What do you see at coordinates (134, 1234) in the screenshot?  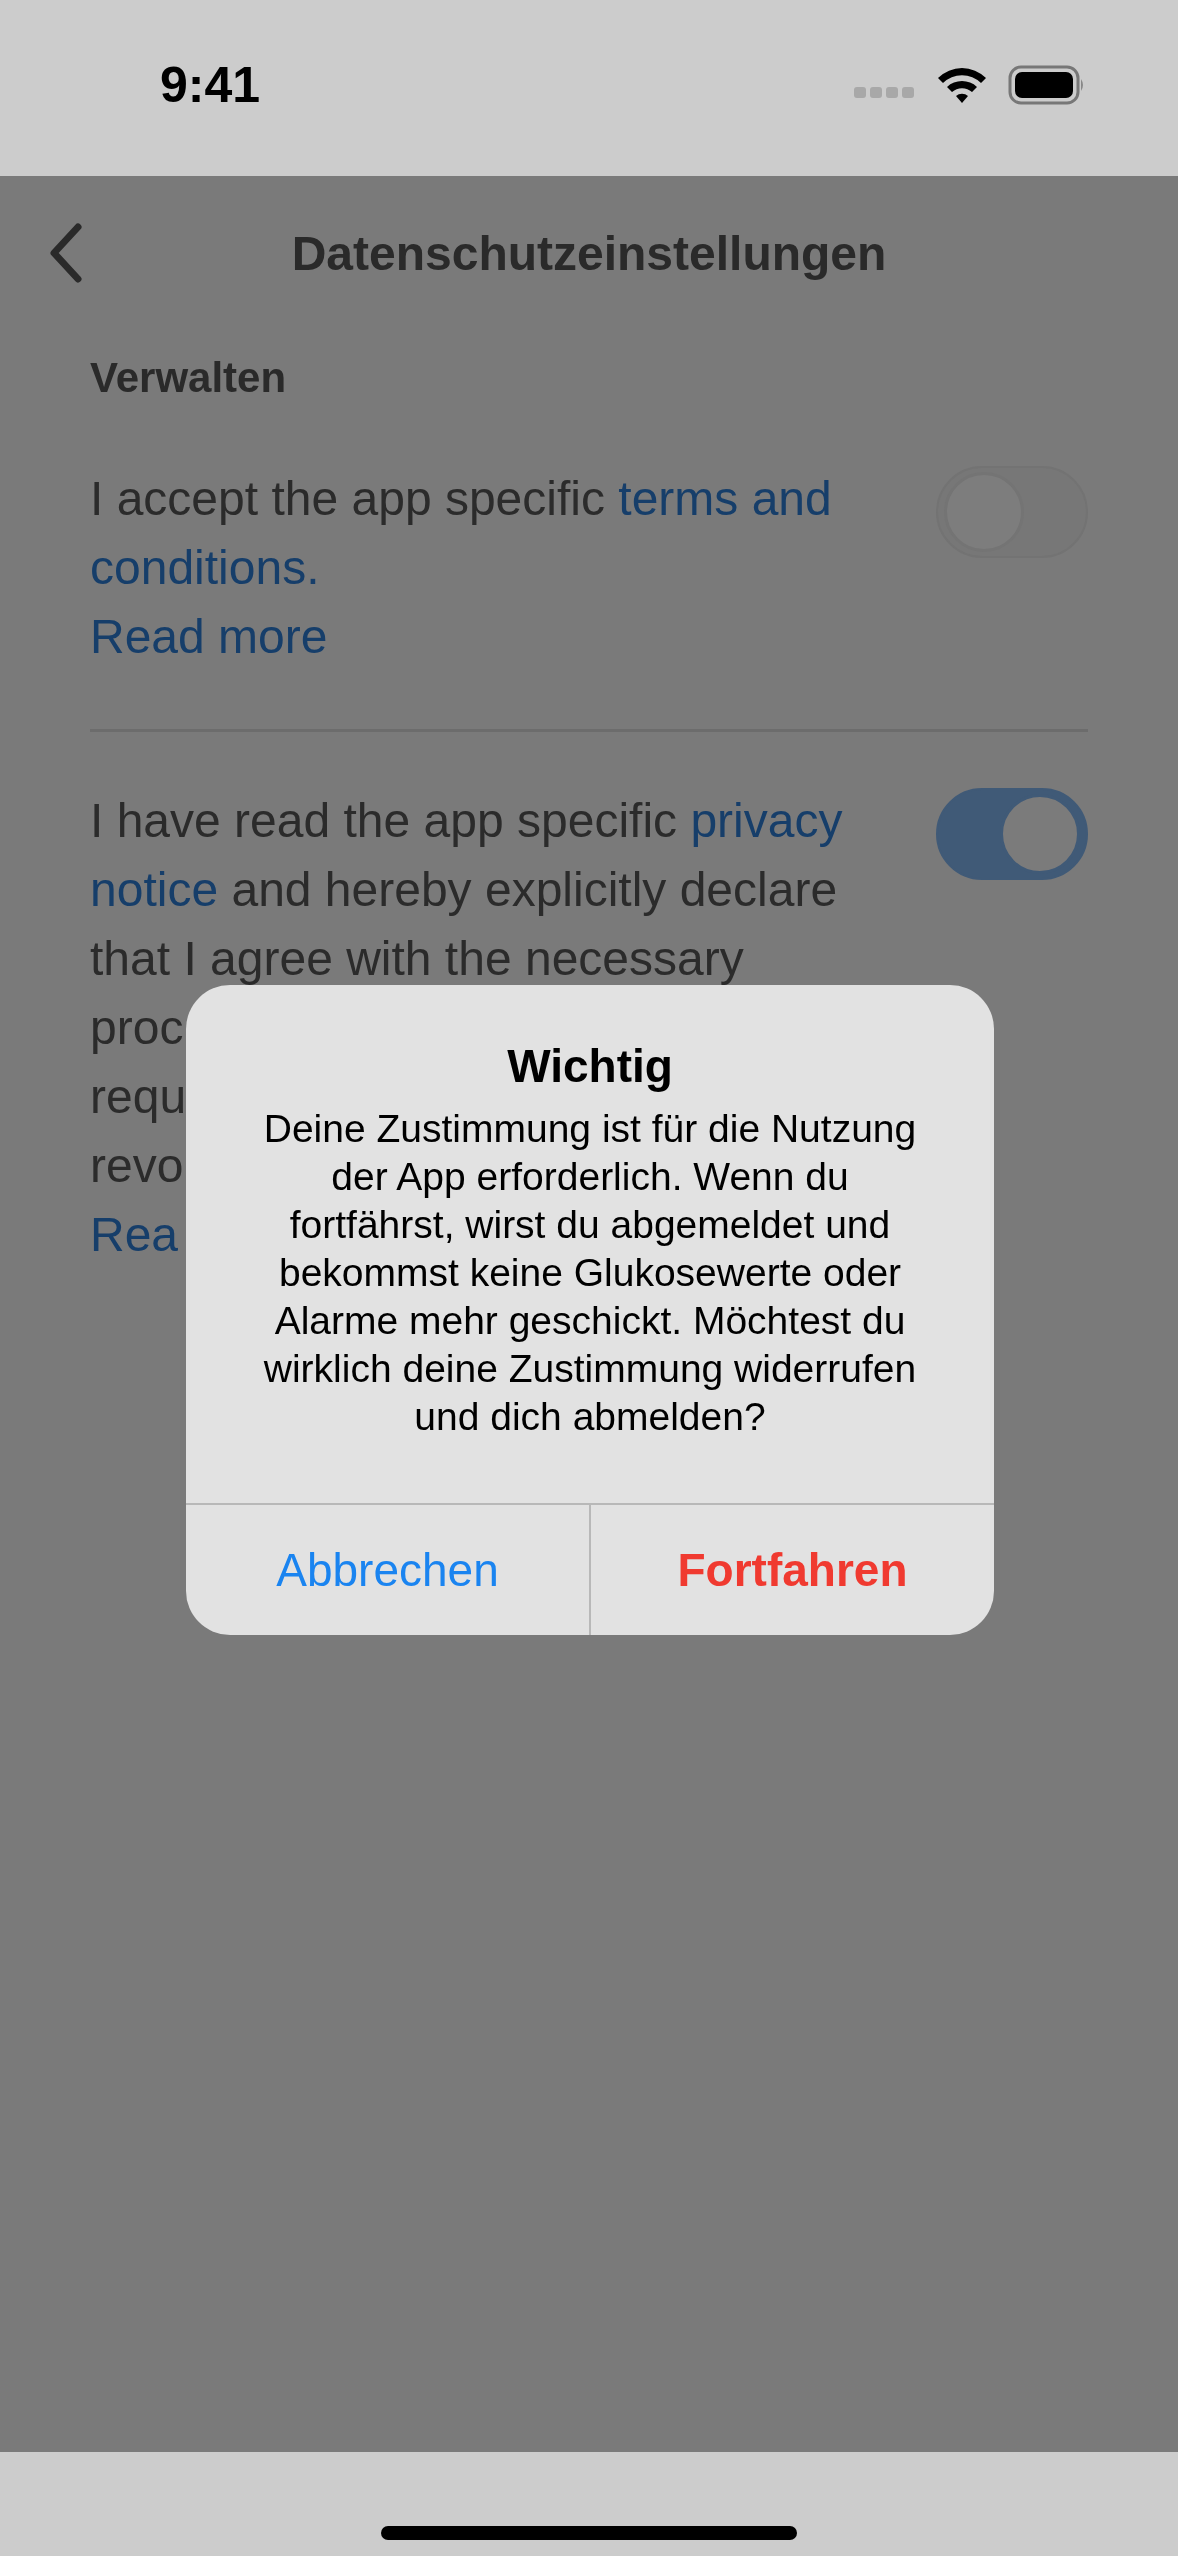 I see `read-more-link: Rea` at bounding box center [134, 1234].